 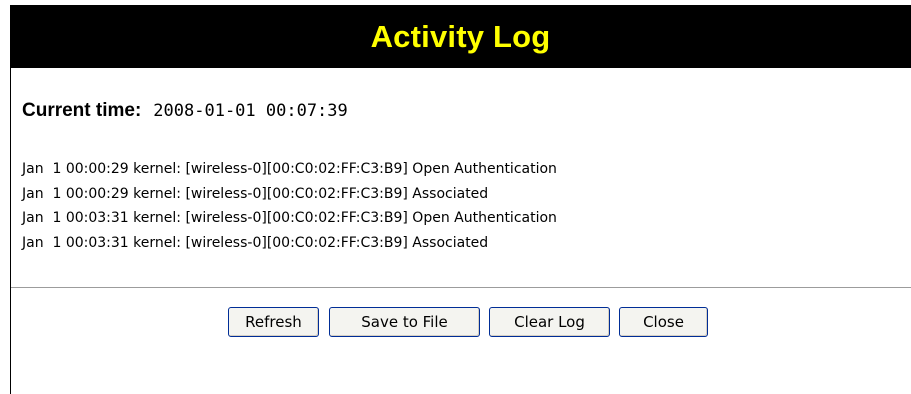 I want to click on page-title: Activity Log, so click(x=460, y=36).